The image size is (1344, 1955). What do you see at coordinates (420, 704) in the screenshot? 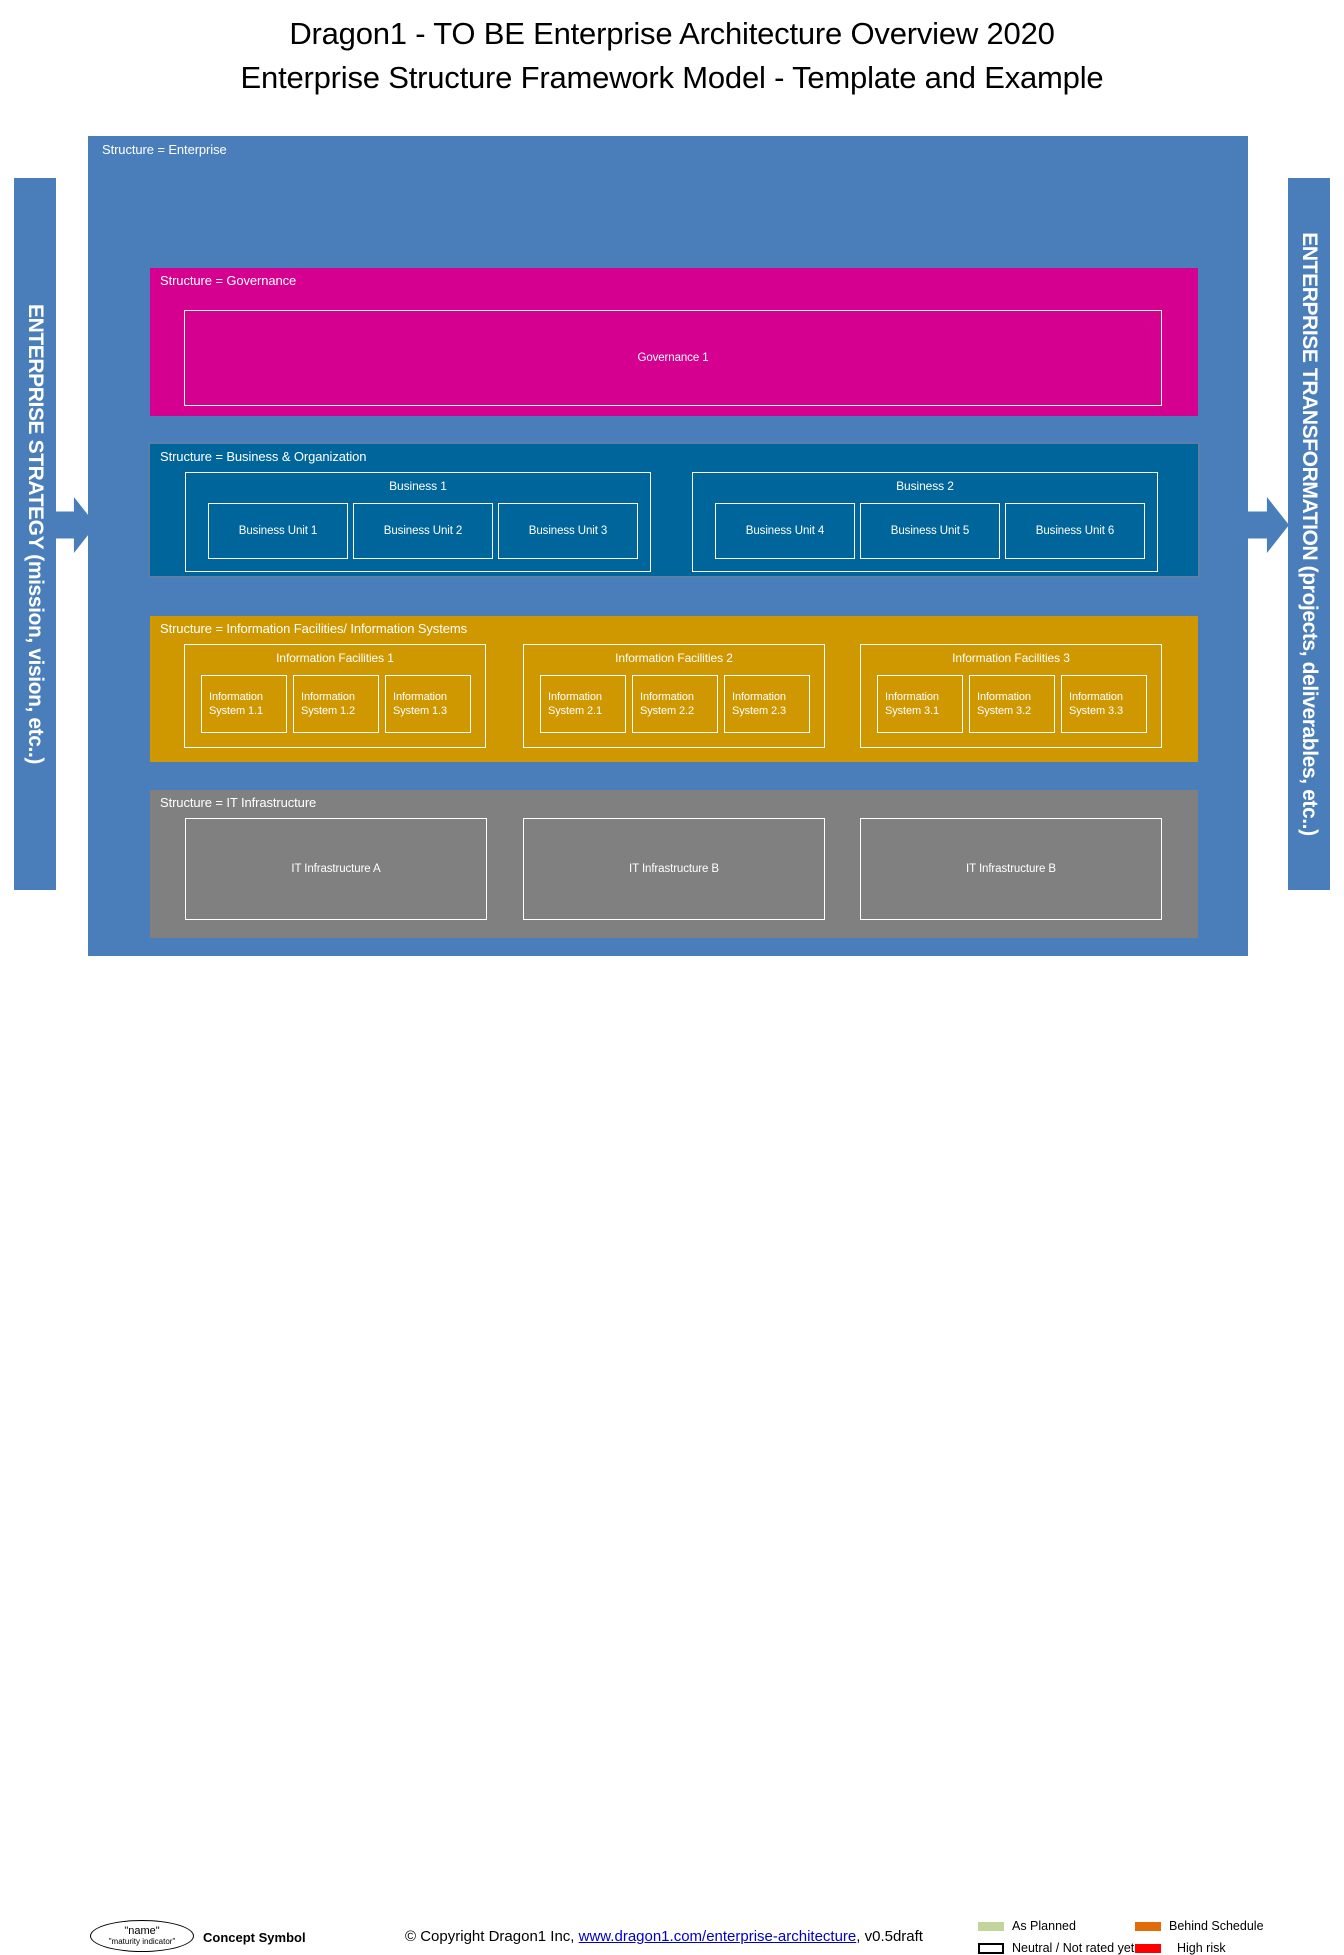
I see `information-system-label: Information System 1.3` at bounding box center [420, 704].